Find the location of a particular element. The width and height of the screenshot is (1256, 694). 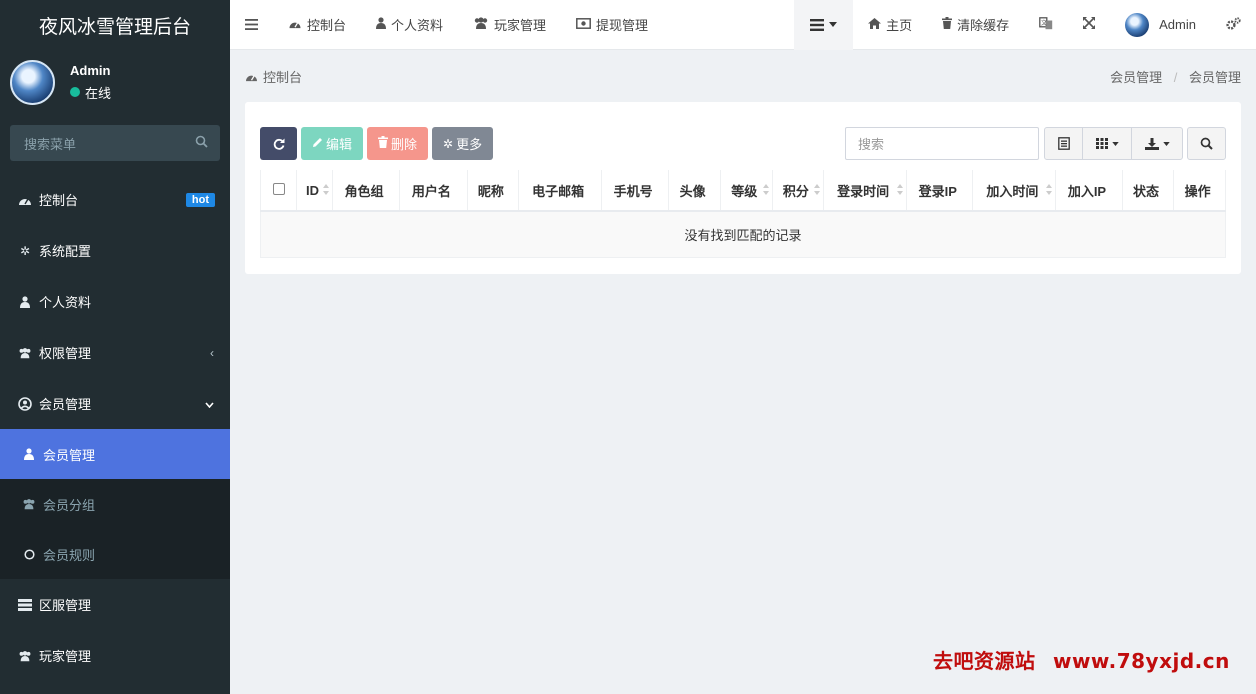

edit-button: 编辑 is located at coordinates (332, 143).